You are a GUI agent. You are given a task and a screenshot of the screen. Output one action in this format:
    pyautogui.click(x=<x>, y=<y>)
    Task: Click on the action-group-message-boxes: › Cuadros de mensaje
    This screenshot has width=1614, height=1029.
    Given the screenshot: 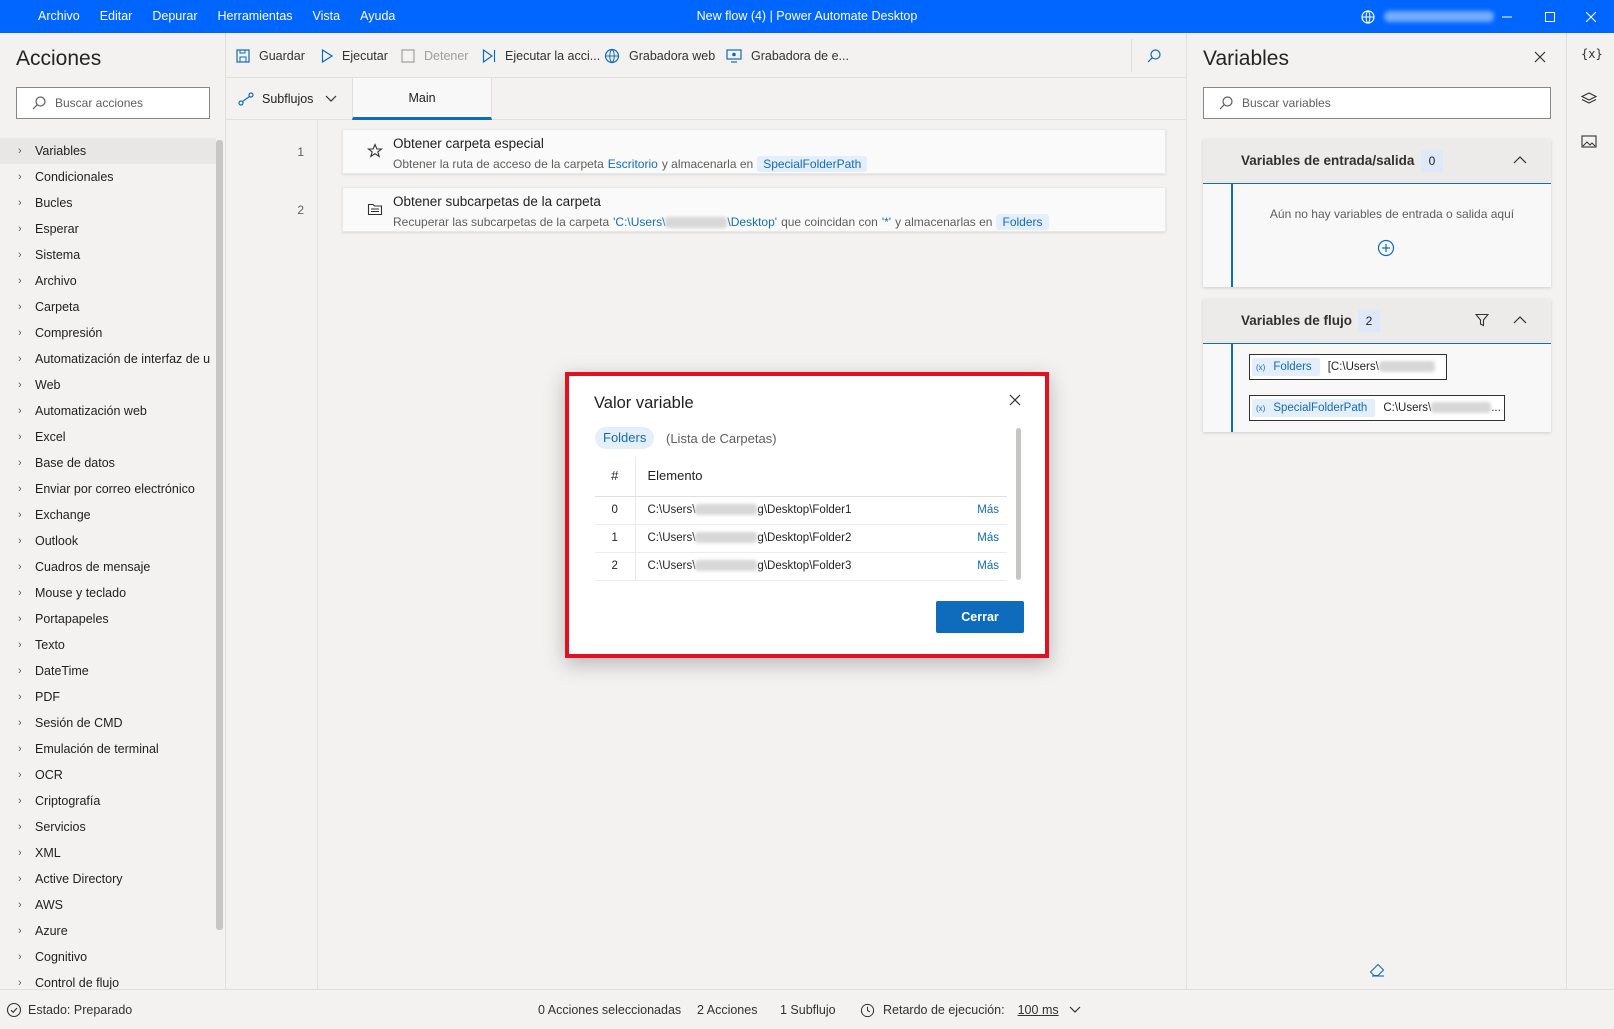 What is the action you would take?
    pyautogui.click(x=108, y=567)
    